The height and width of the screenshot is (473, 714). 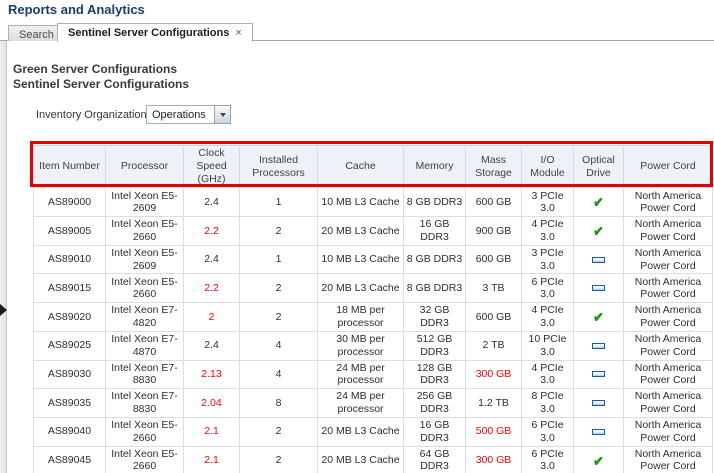 What do you see at coordinates (69, 459) in the screenshot?
I see `cell-item-number: AS89045` at bounding box center [69, 459].